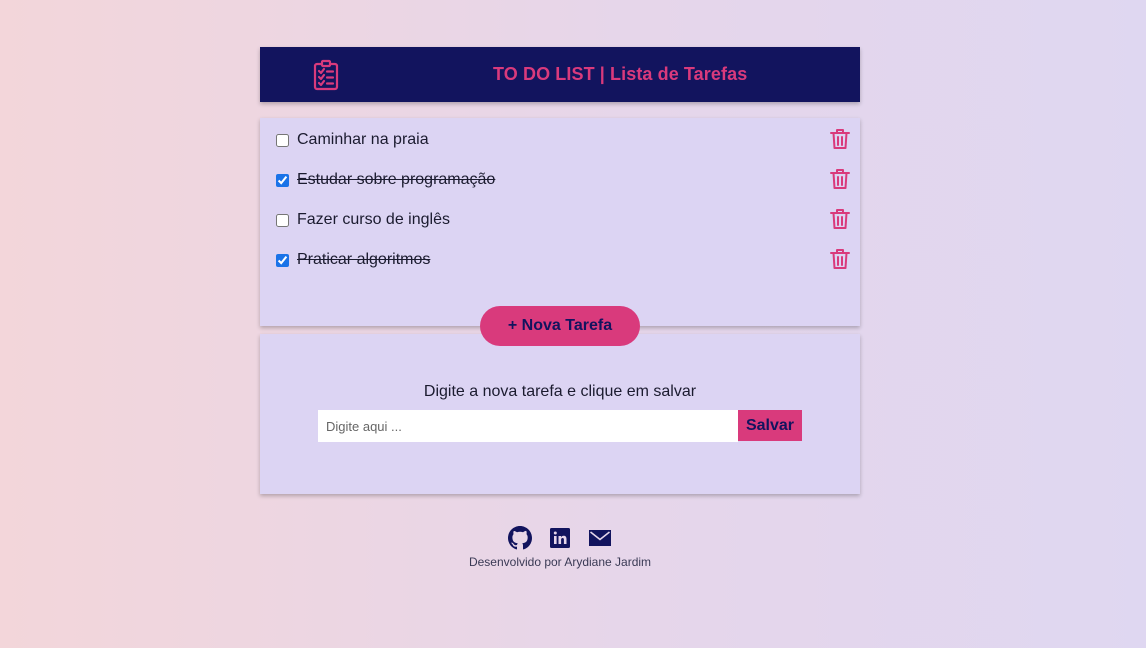 The image size is (1146, 648). What do you see at coordinates (560, 326) in the screenshot?
I see `new-task-button: + Nova Tarefa` at bounding box center [560, 326].